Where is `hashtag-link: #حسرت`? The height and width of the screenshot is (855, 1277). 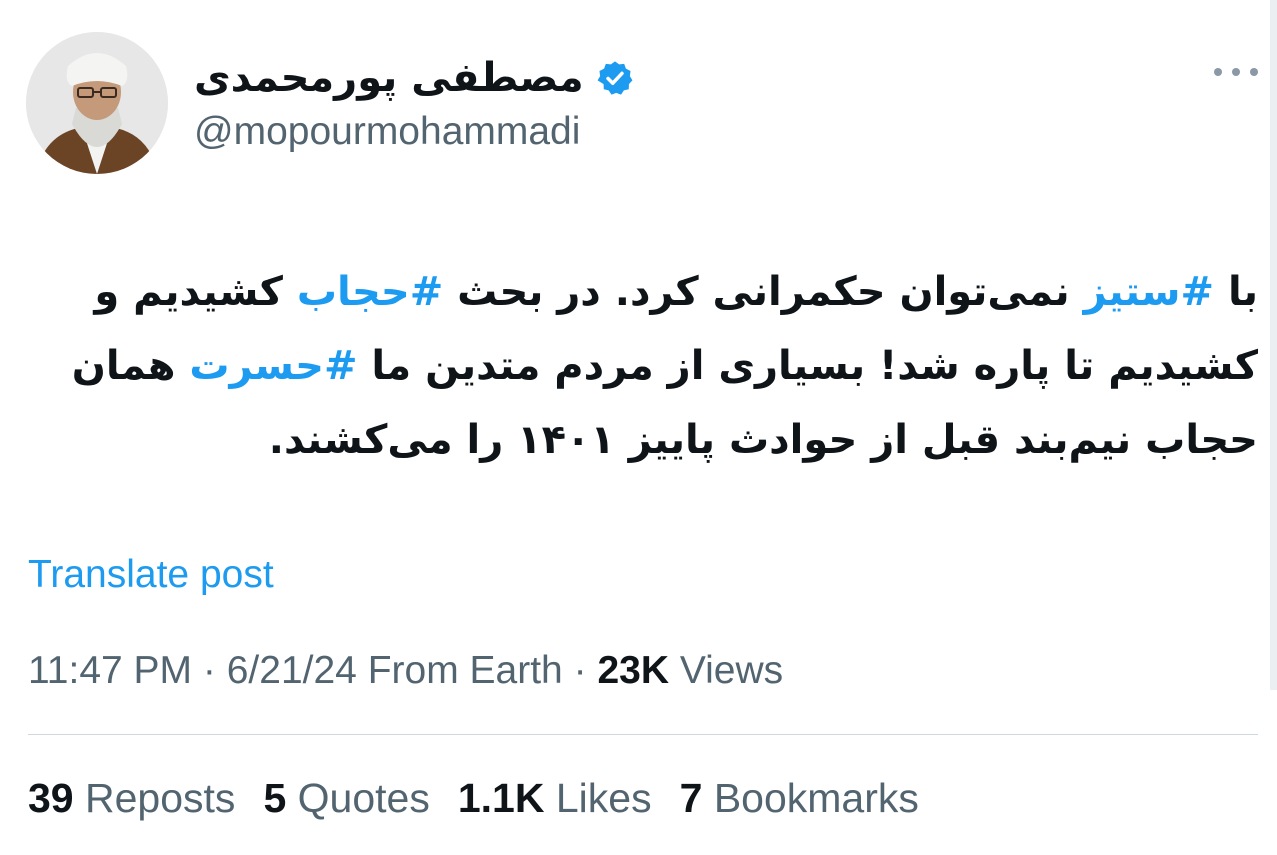
hashtag-link: #حسرت is located at coordinates (273, 366).